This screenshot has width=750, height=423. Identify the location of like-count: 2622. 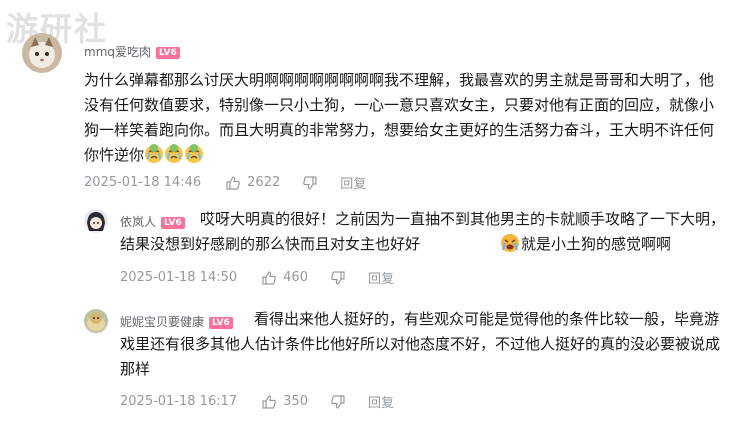
(264, 182).